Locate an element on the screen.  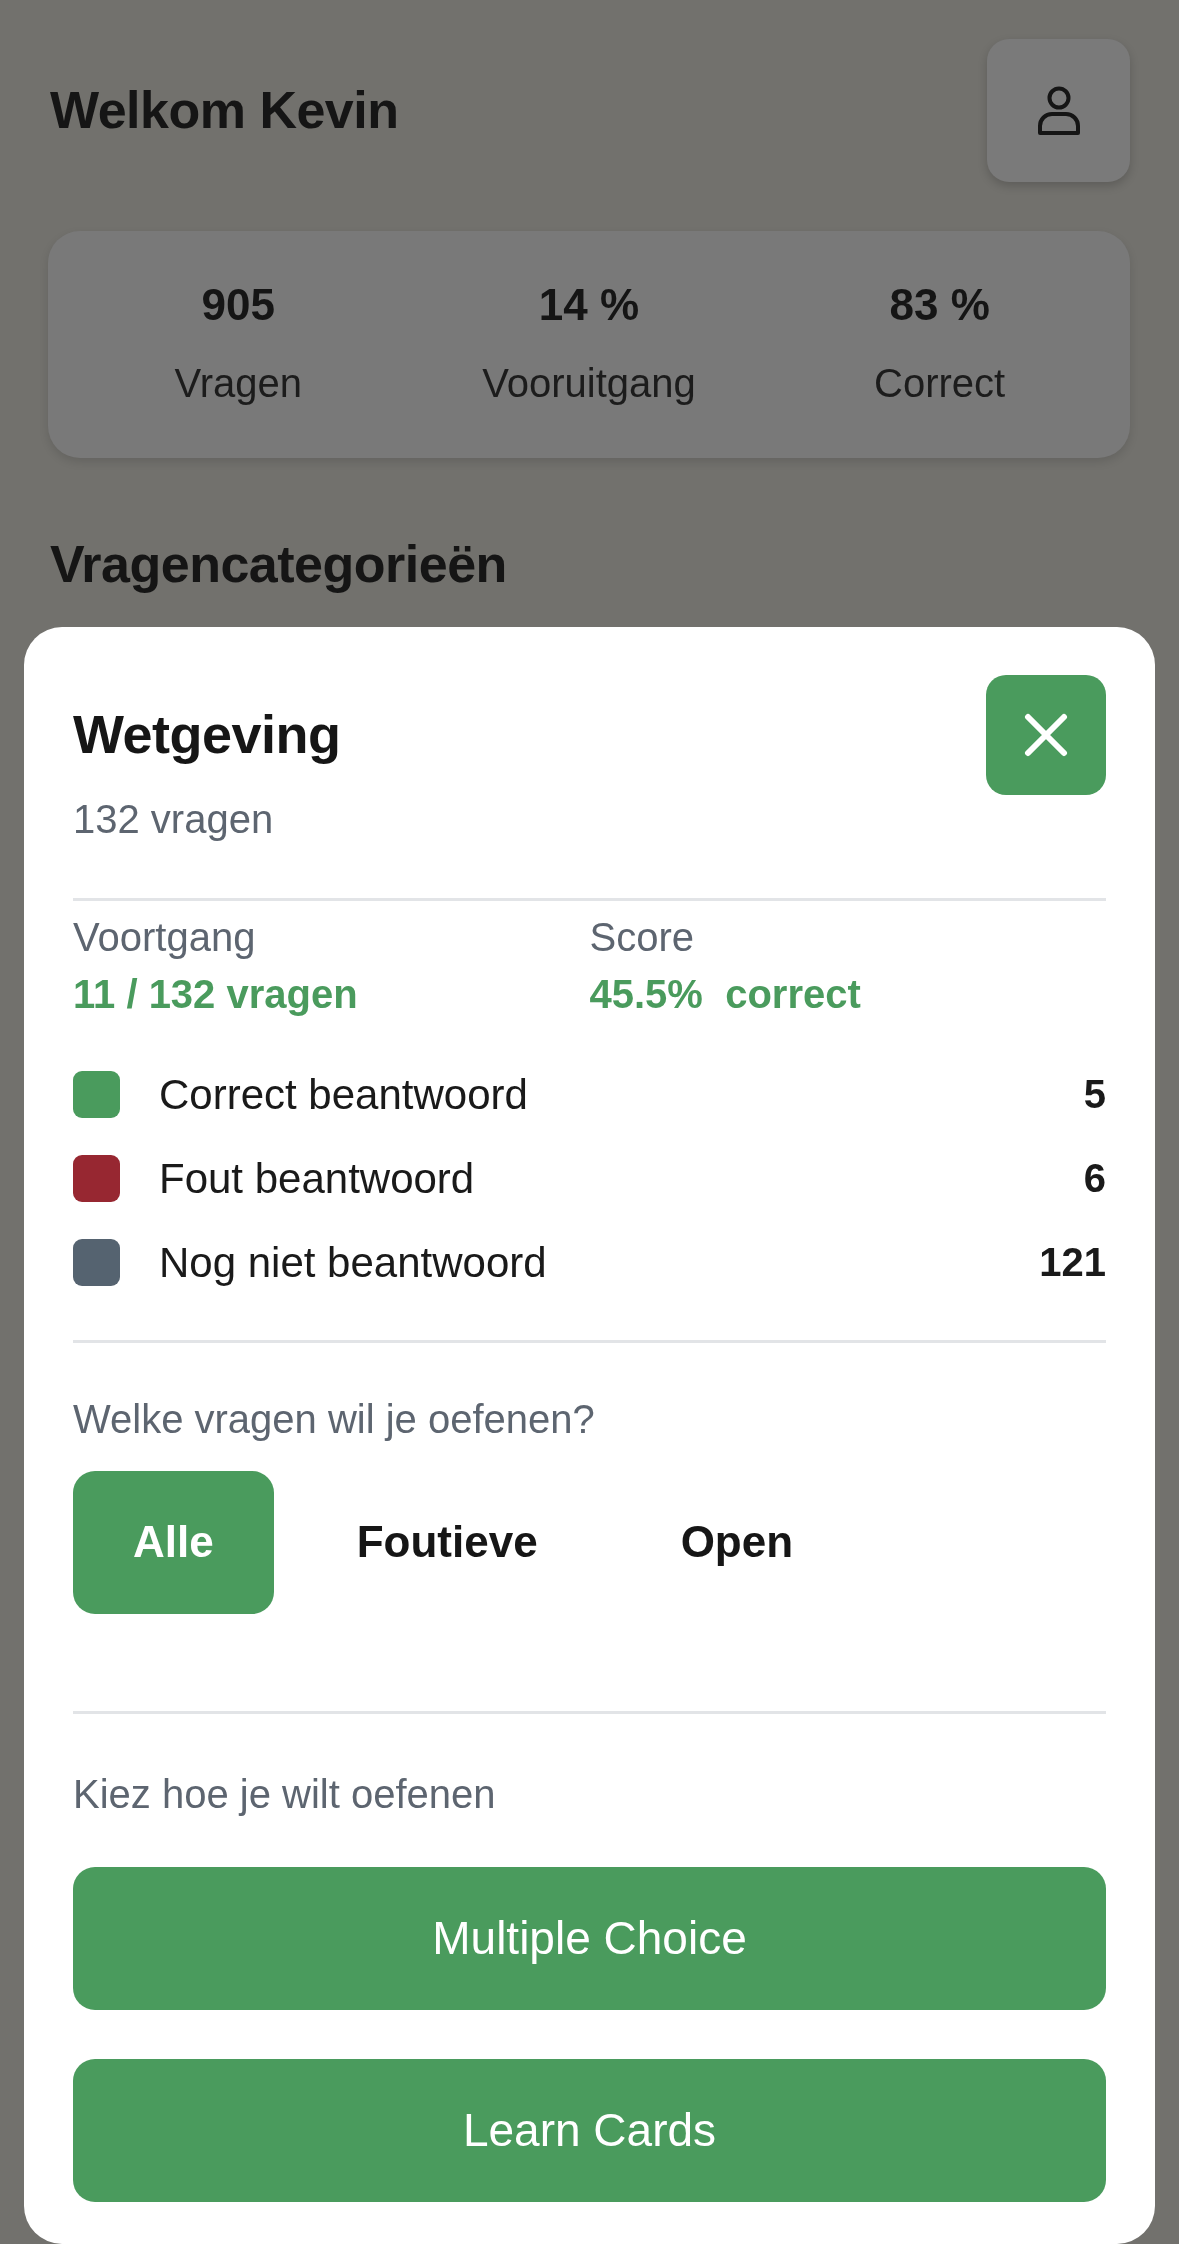
legend-label: Fout beantwoord is located at coordinates (317, 1178).